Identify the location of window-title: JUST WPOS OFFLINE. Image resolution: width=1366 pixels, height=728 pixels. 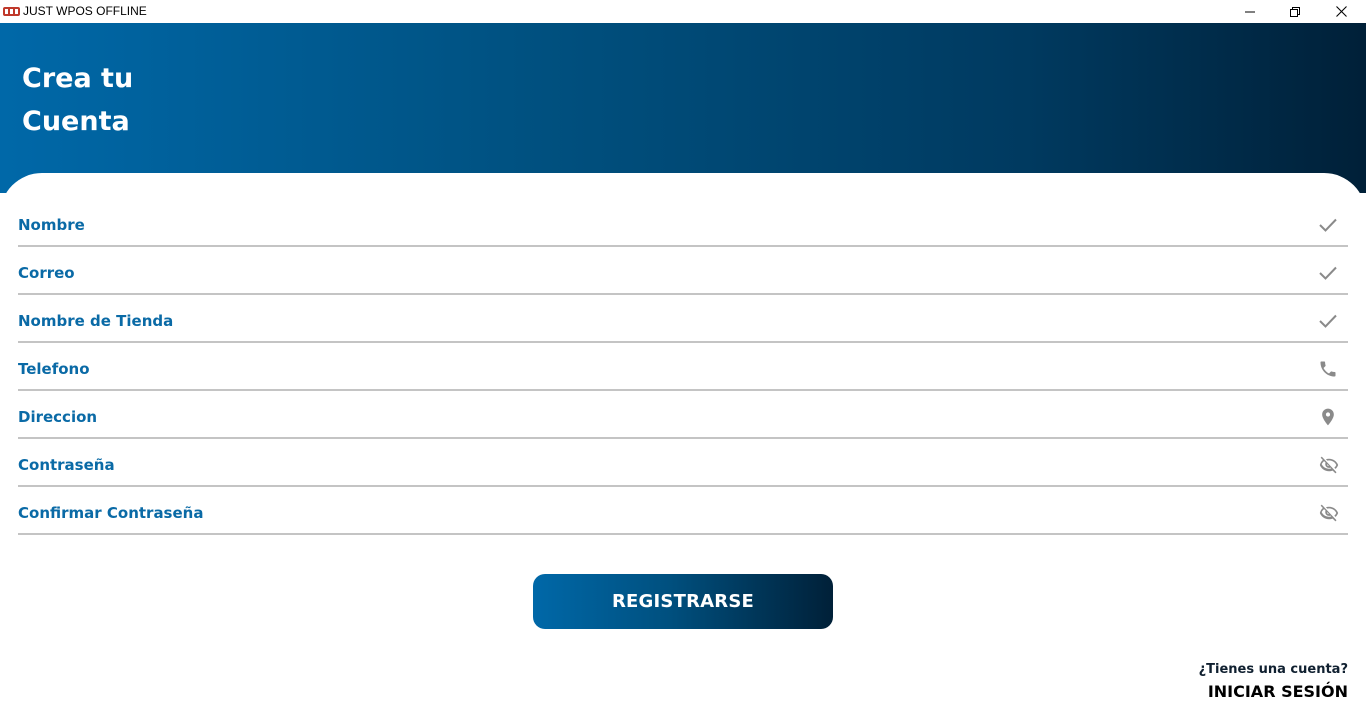
(85, 11).